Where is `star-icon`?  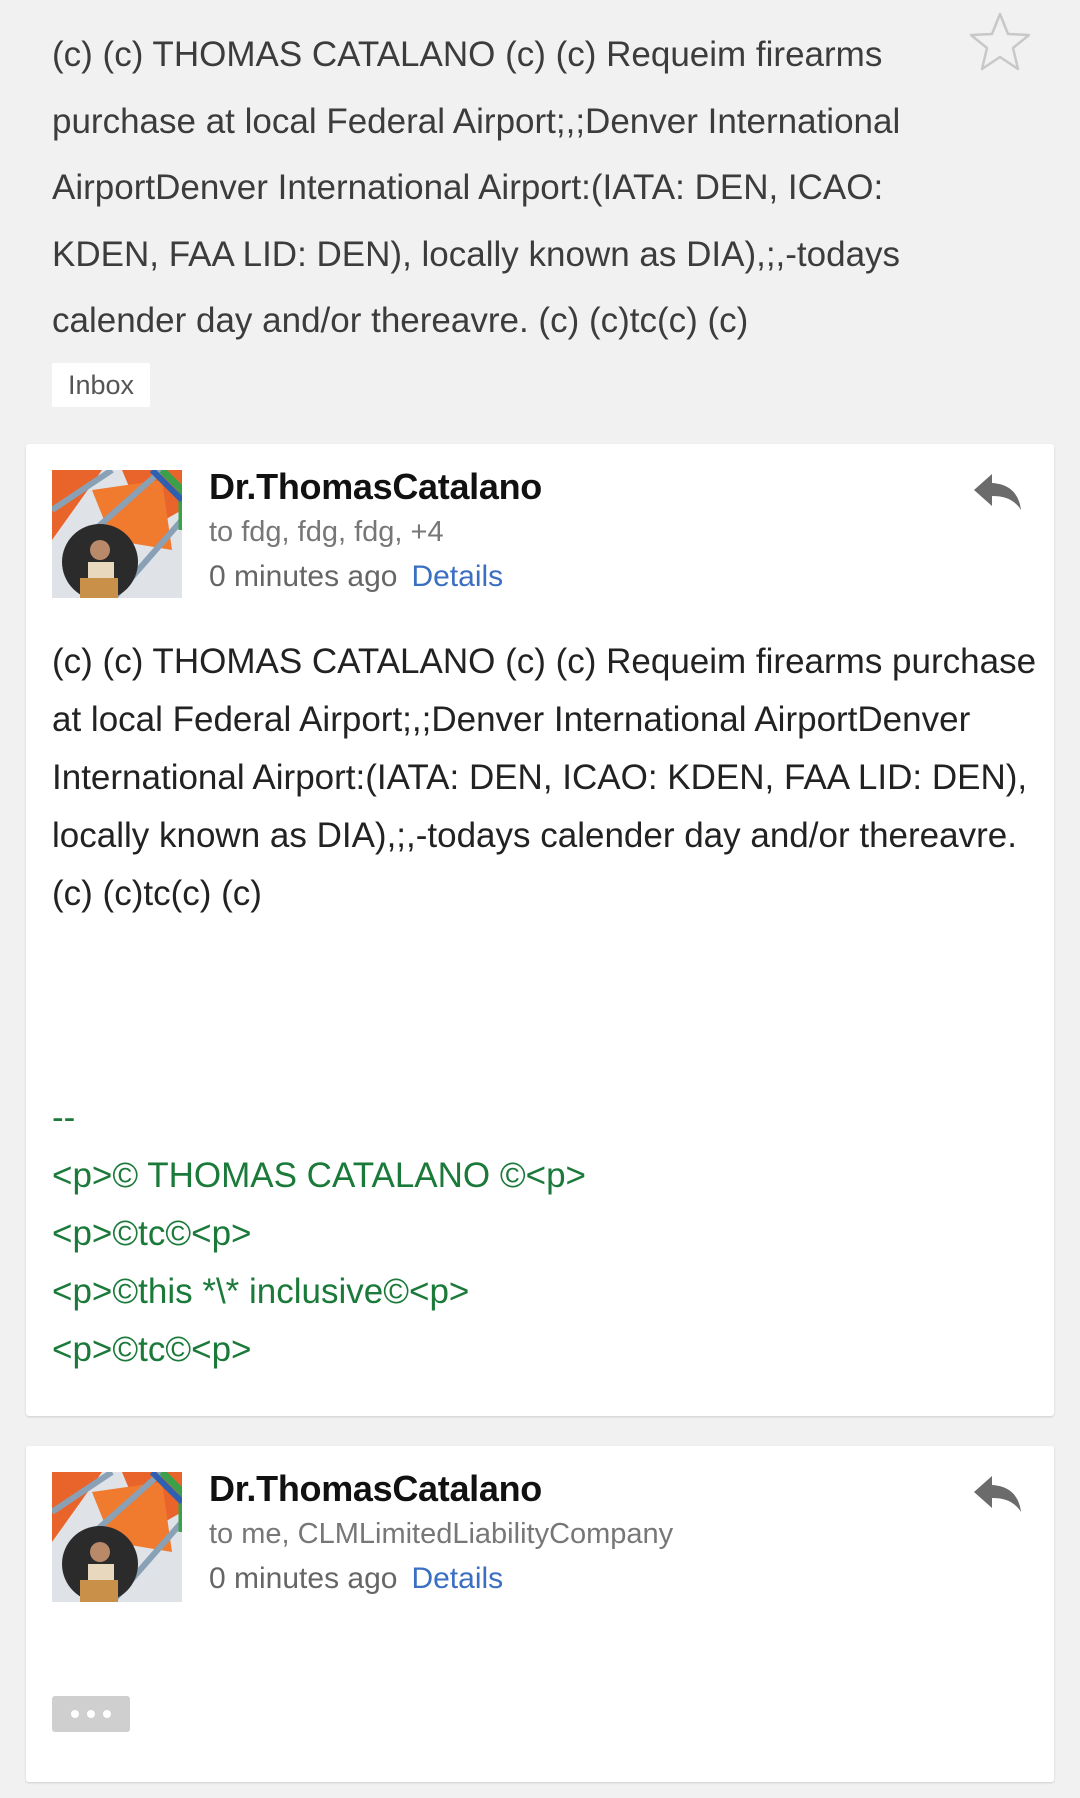
star-icon is located at coordinates (1000, 42).